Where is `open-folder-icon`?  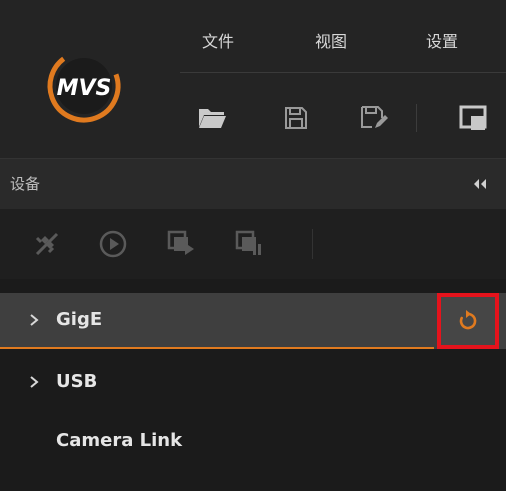
open-folder-icon is located at coordinates (212, 118).